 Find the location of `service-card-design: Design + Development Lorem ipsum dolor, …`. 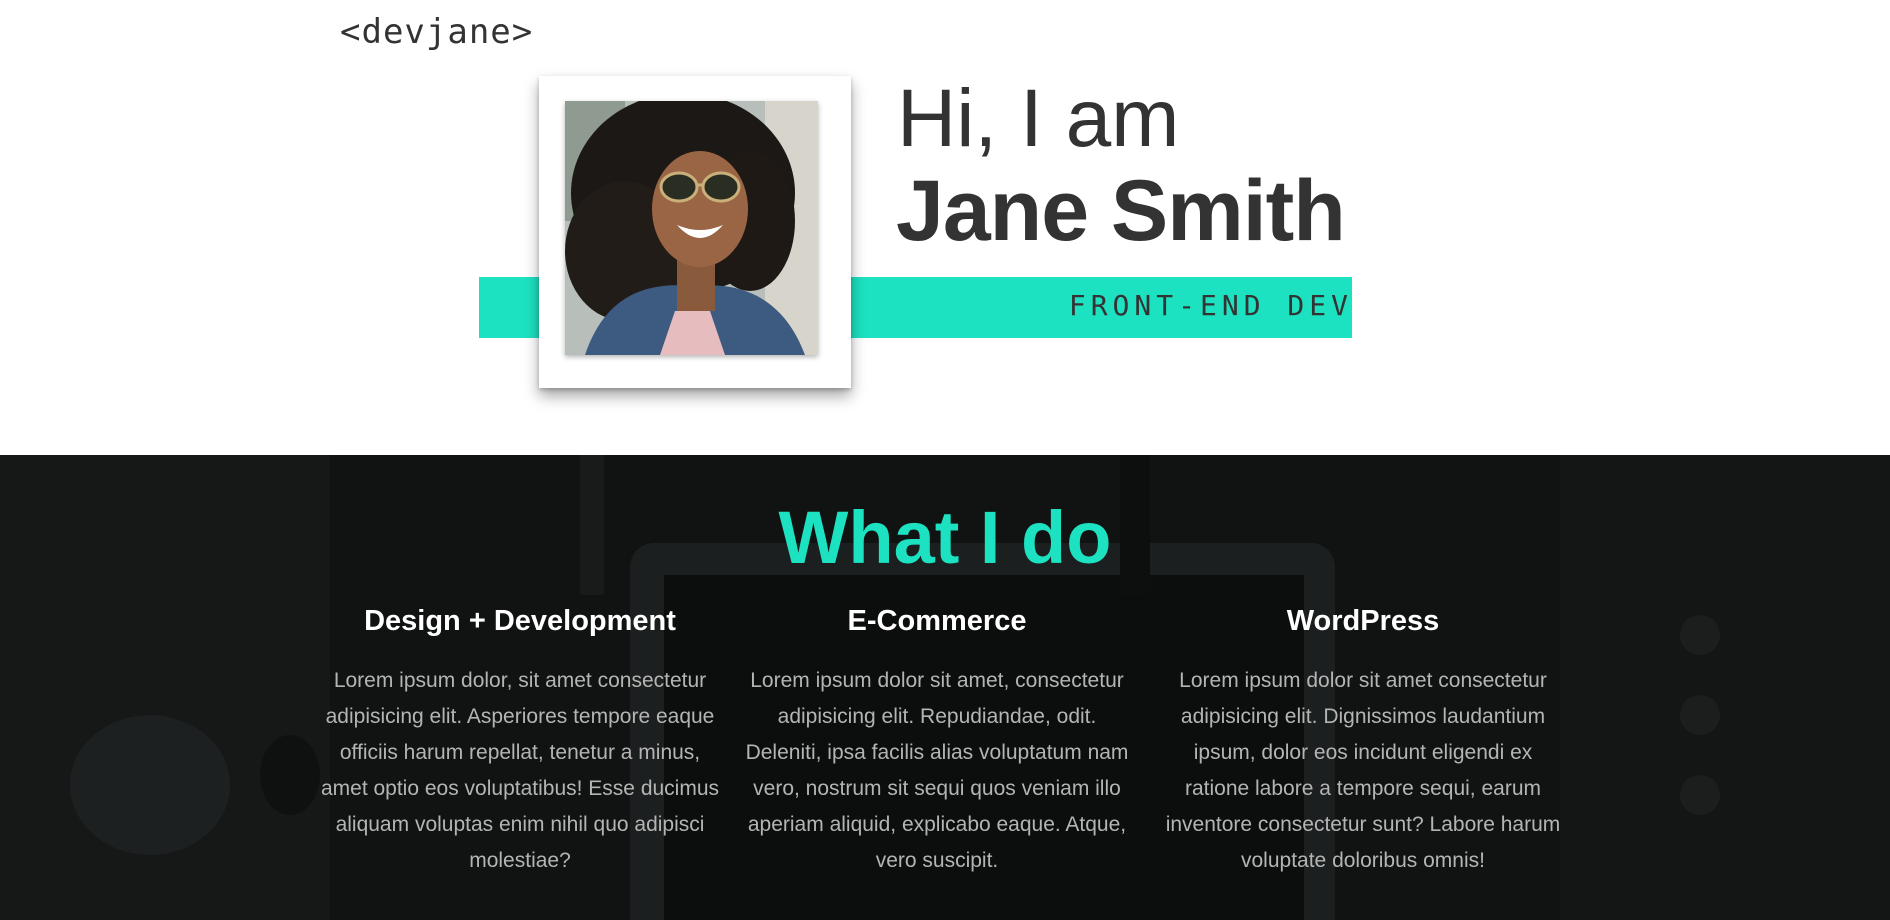

service-card-design: Design + Development Lorem ipsum dolor, … is located at coordinates (520, 741).